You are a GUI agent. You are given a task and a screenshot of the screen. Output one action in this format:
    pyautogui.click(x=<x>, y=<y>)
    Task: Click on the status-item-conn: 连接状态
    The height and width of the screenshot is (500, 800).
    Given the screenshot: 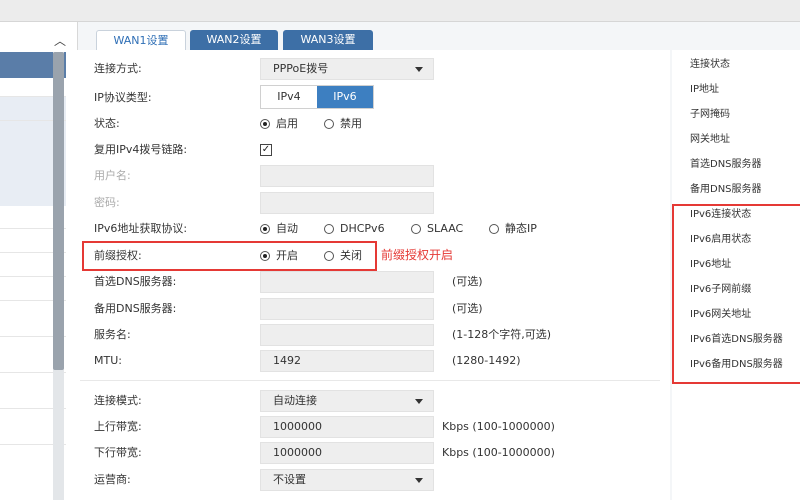 What is the action you would take?
    pyautogui.click(x=710, y=64)
    